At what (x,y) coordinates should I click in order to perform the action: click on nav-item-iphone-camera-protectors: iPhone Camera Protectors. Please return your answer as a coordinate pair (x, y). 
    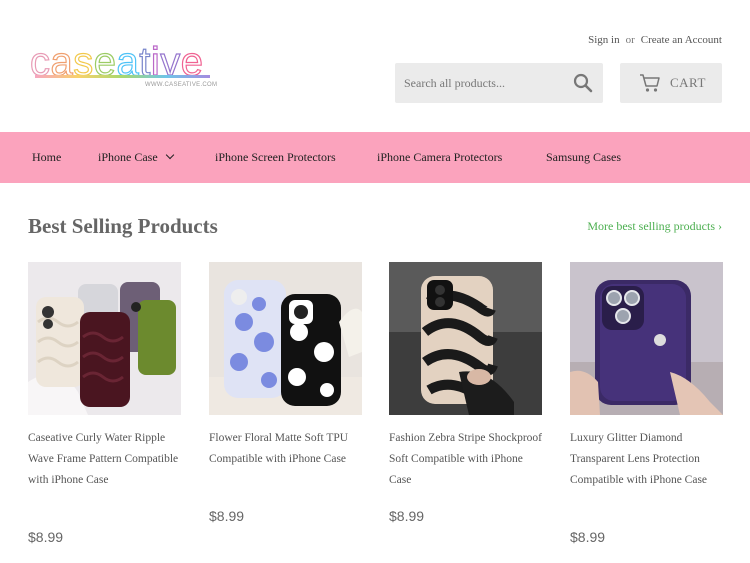
    Looking at the image, I should click on (439, 157).